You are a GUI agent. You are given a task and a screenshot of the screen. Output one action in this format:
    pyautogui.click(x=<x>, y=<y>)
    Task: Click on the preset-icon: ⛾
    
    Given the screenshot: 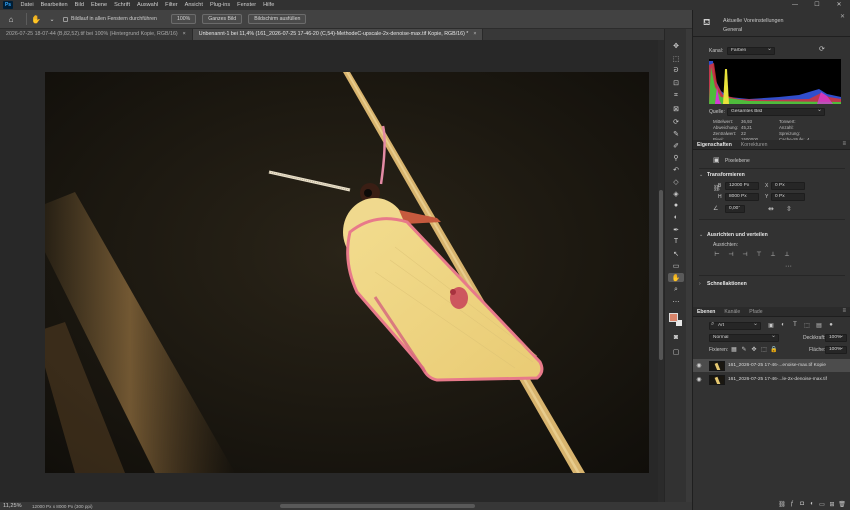 What is the action you would take?
    pyautogui.click(x=706, y=23)
    